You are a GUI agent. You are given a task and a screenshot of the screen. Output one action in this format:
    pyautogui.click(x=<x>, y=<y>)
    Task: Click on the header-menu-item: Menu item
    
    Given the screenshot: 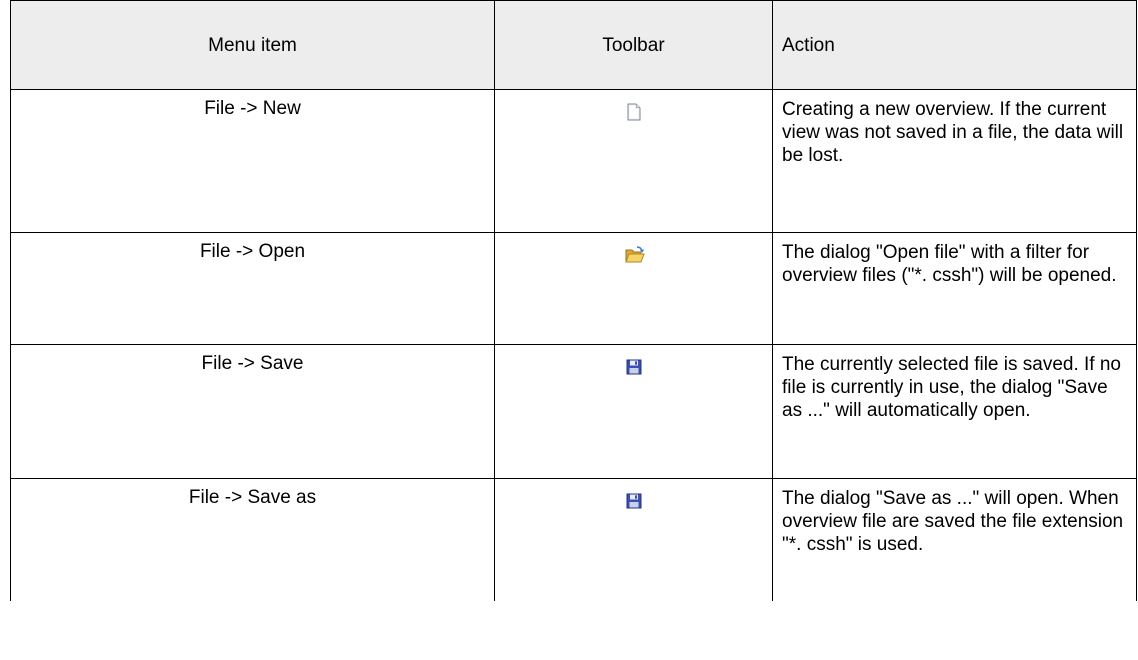 What is the action you would take?
    pyautogui.click(x=252, y=45)
    